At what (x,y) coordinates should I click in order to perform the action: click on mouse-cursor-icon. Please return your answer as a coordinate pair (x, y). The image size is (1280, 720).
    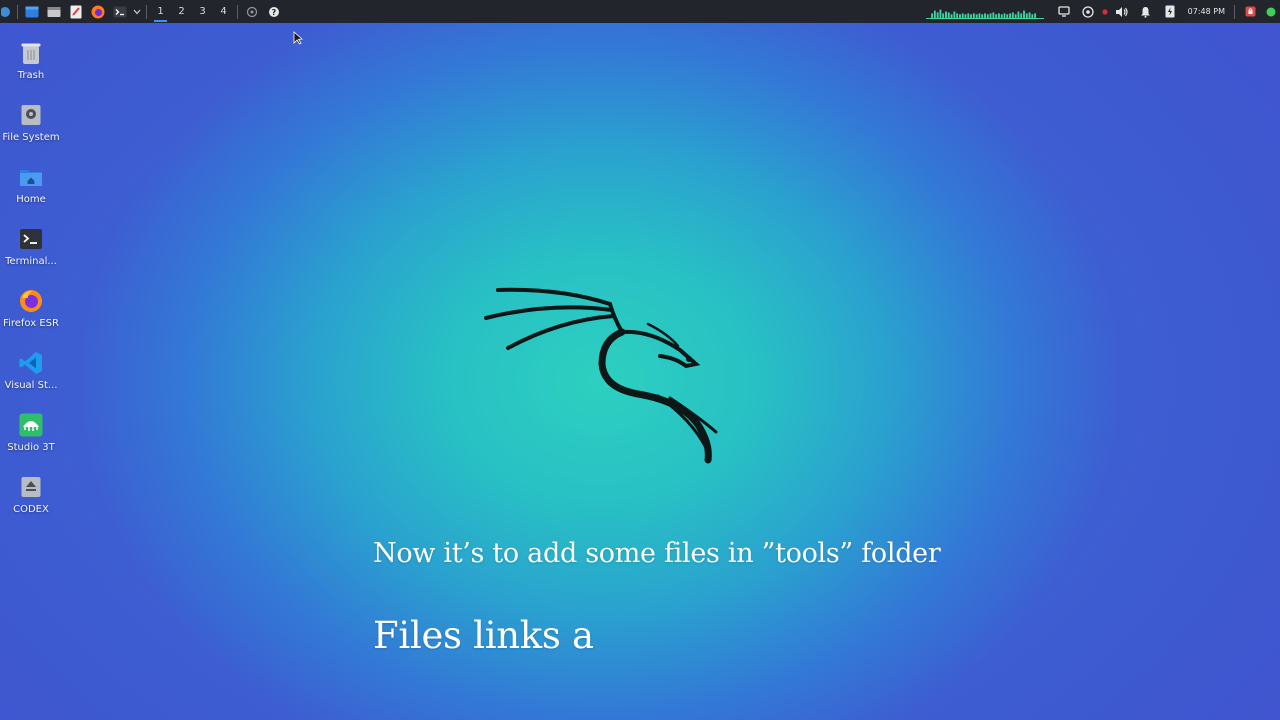
    Looking at the image, I should click on (298, 38).